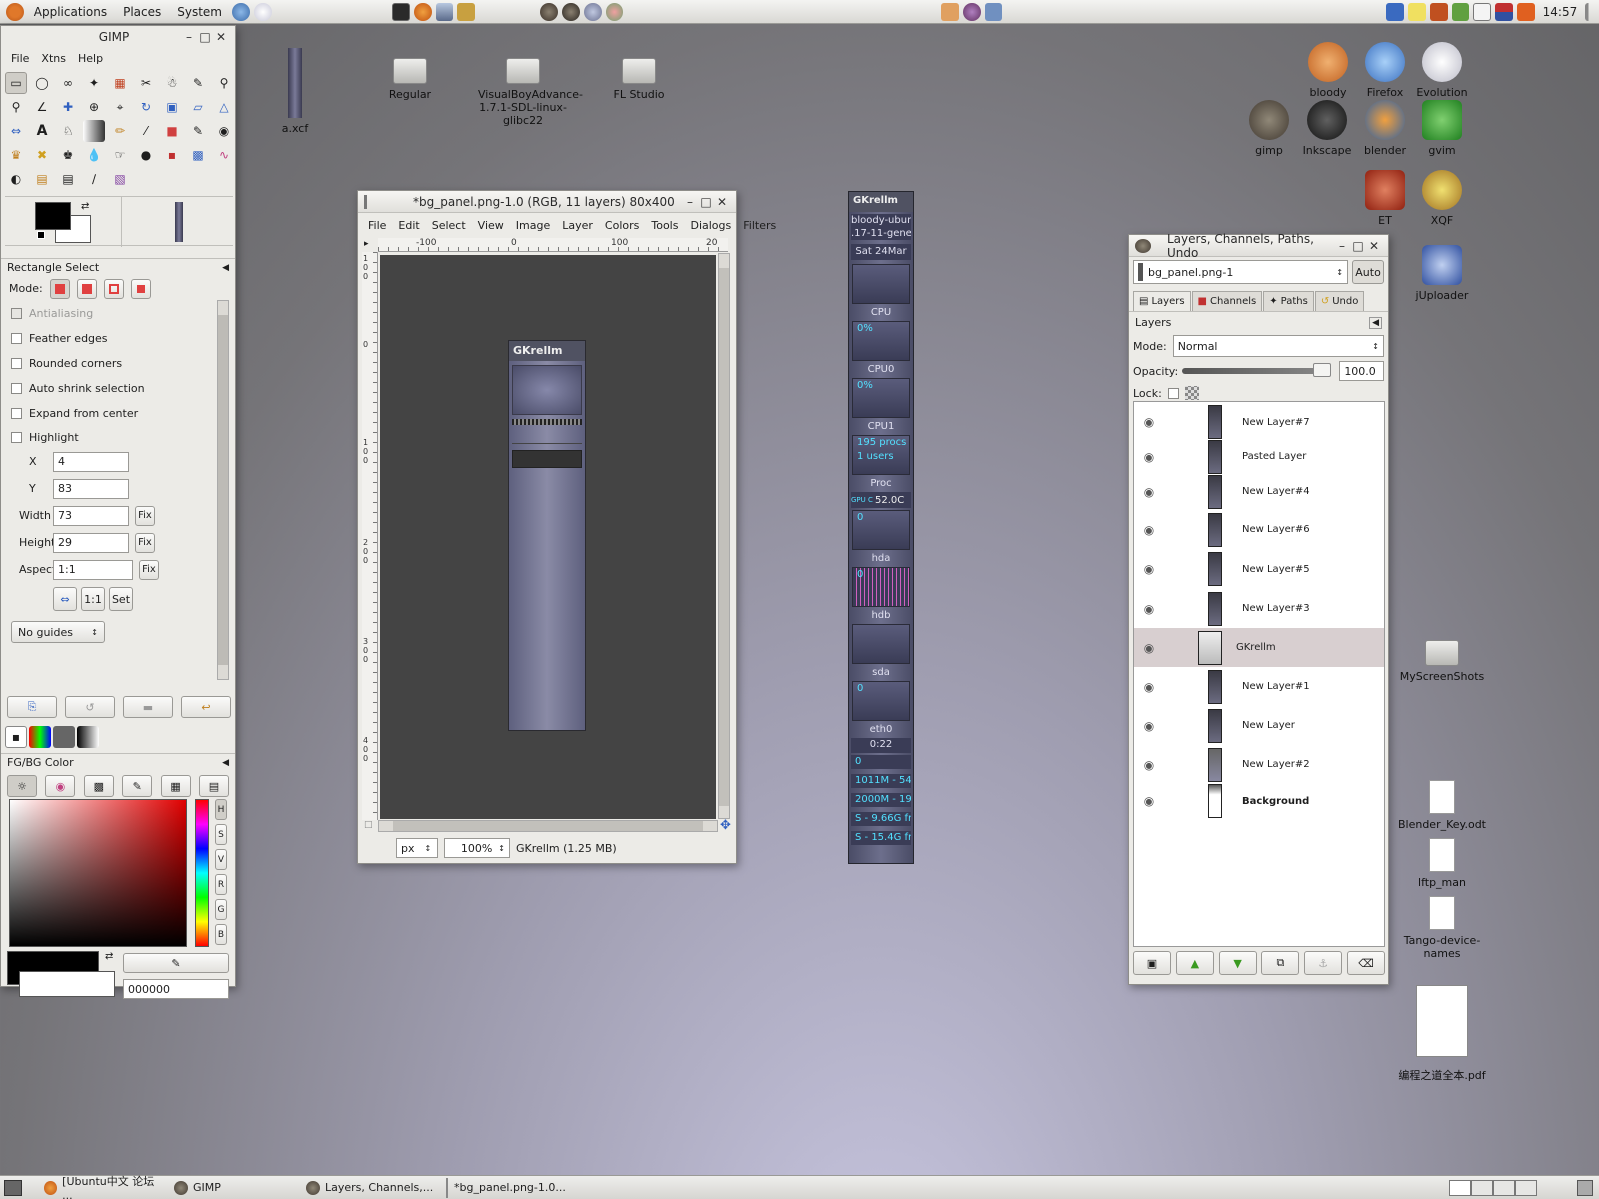  I want to click on channel-g-button: G, so click(221, 909).